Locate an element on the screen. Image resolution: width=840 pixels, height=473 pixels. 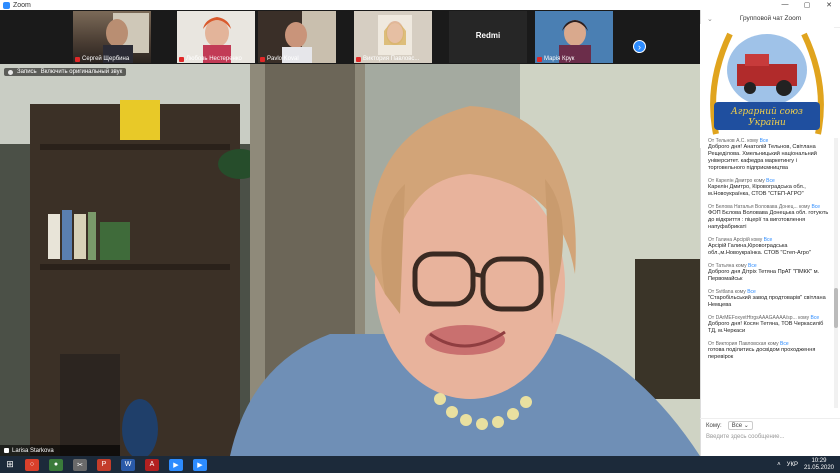
next-page-button: › is located at coordinates (639, 46).